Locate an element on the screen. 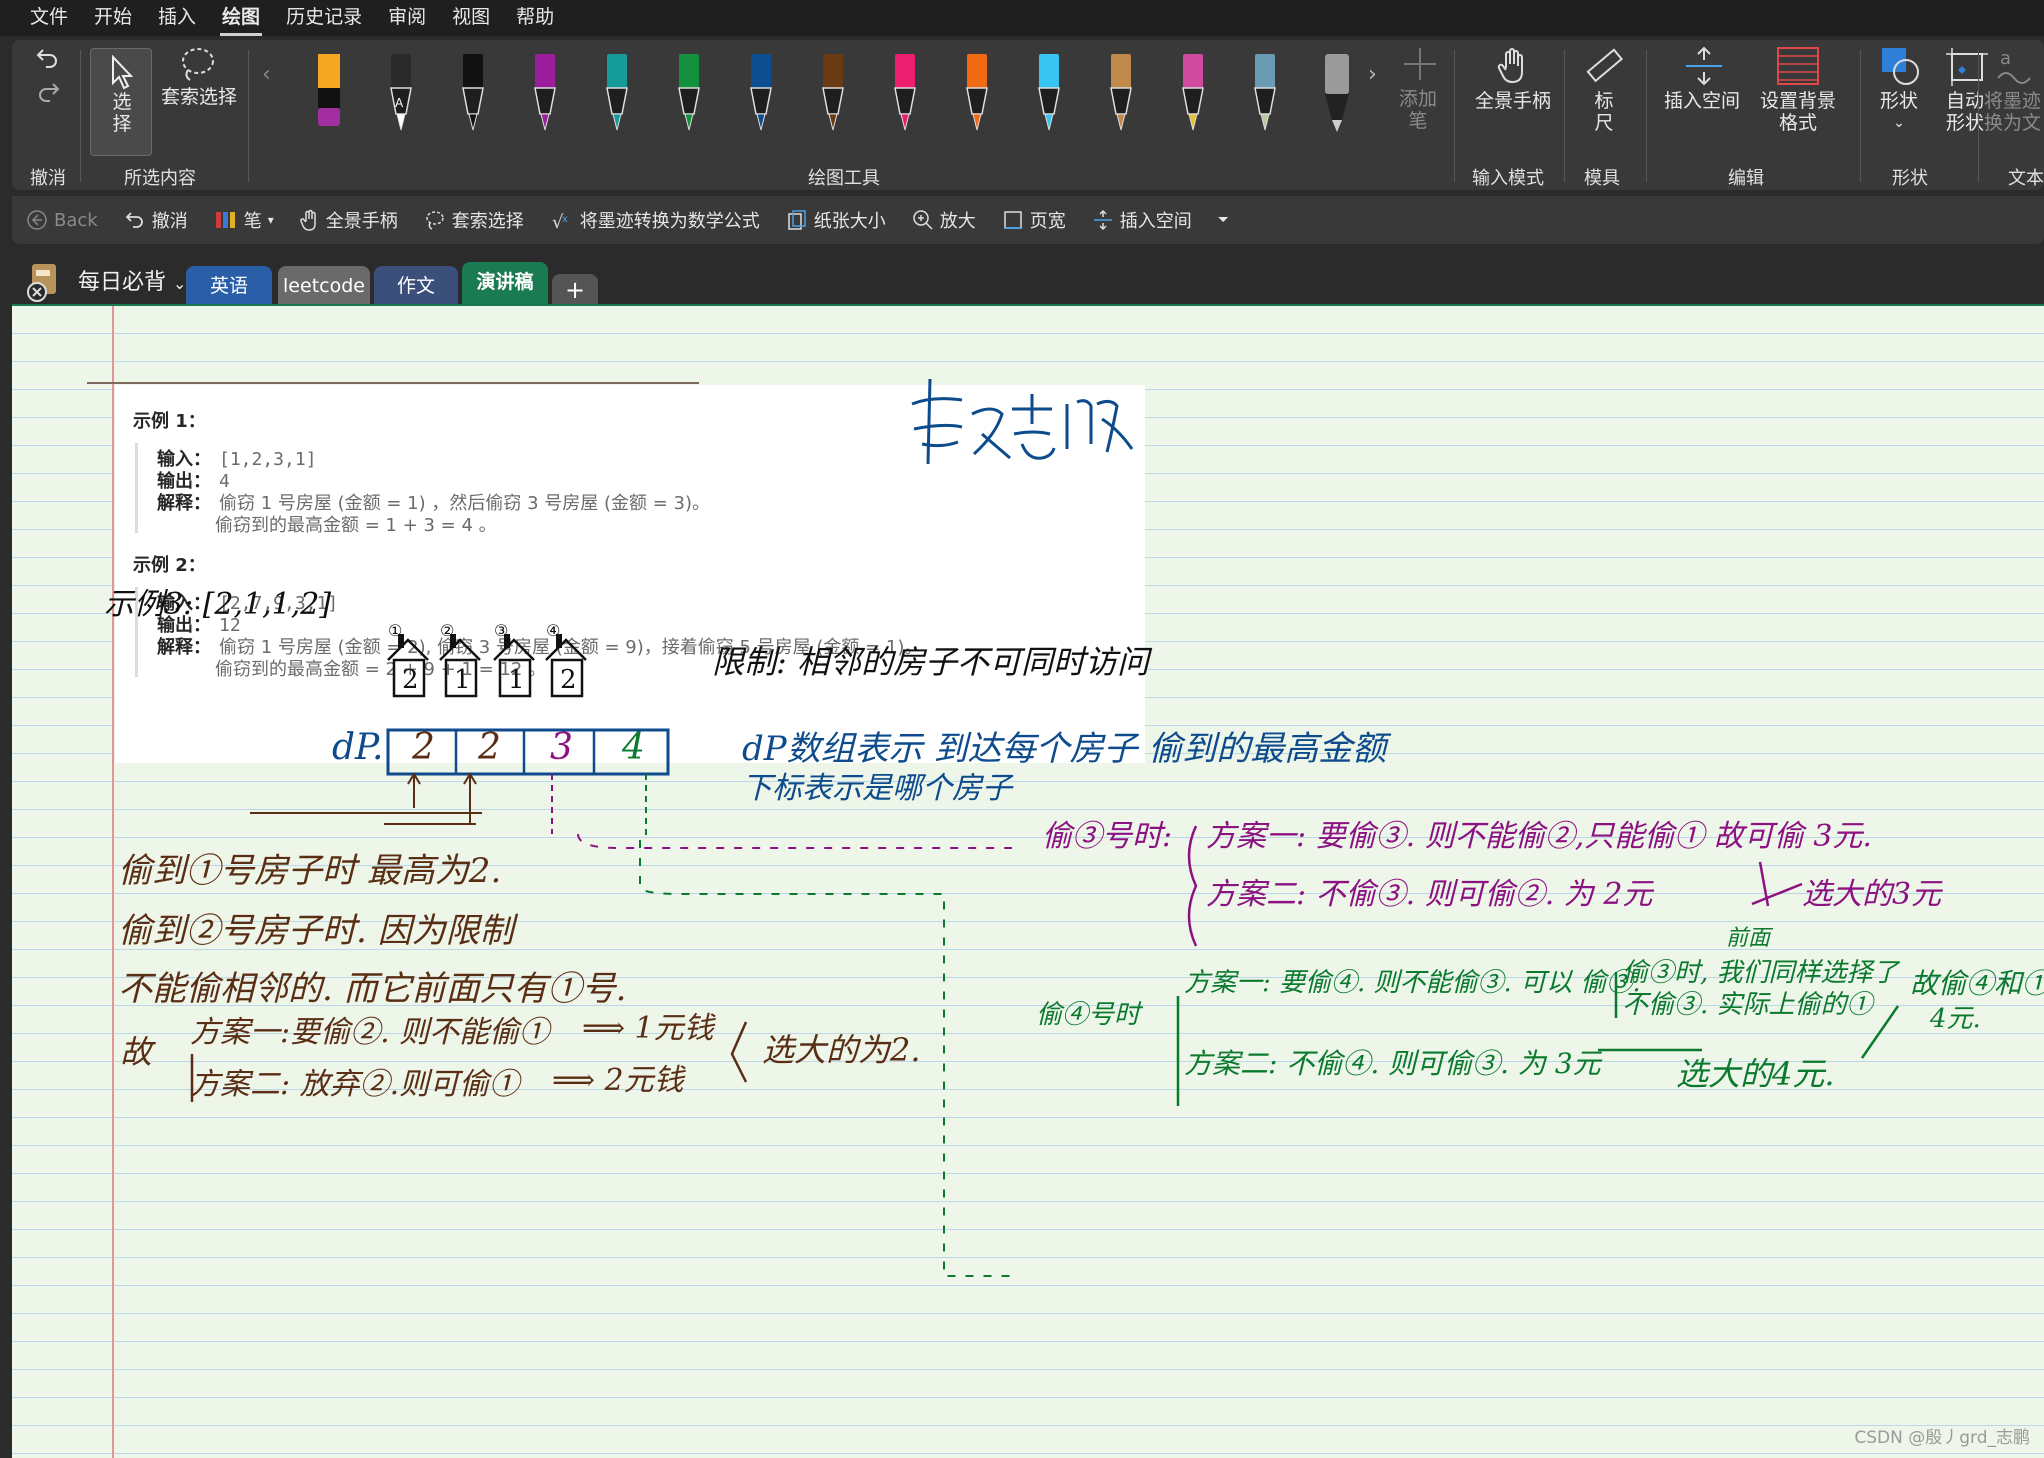 The width and height of the screenshot is (2044, 1458). menu-item-0: 文件 is located at coordinates (49, 18).